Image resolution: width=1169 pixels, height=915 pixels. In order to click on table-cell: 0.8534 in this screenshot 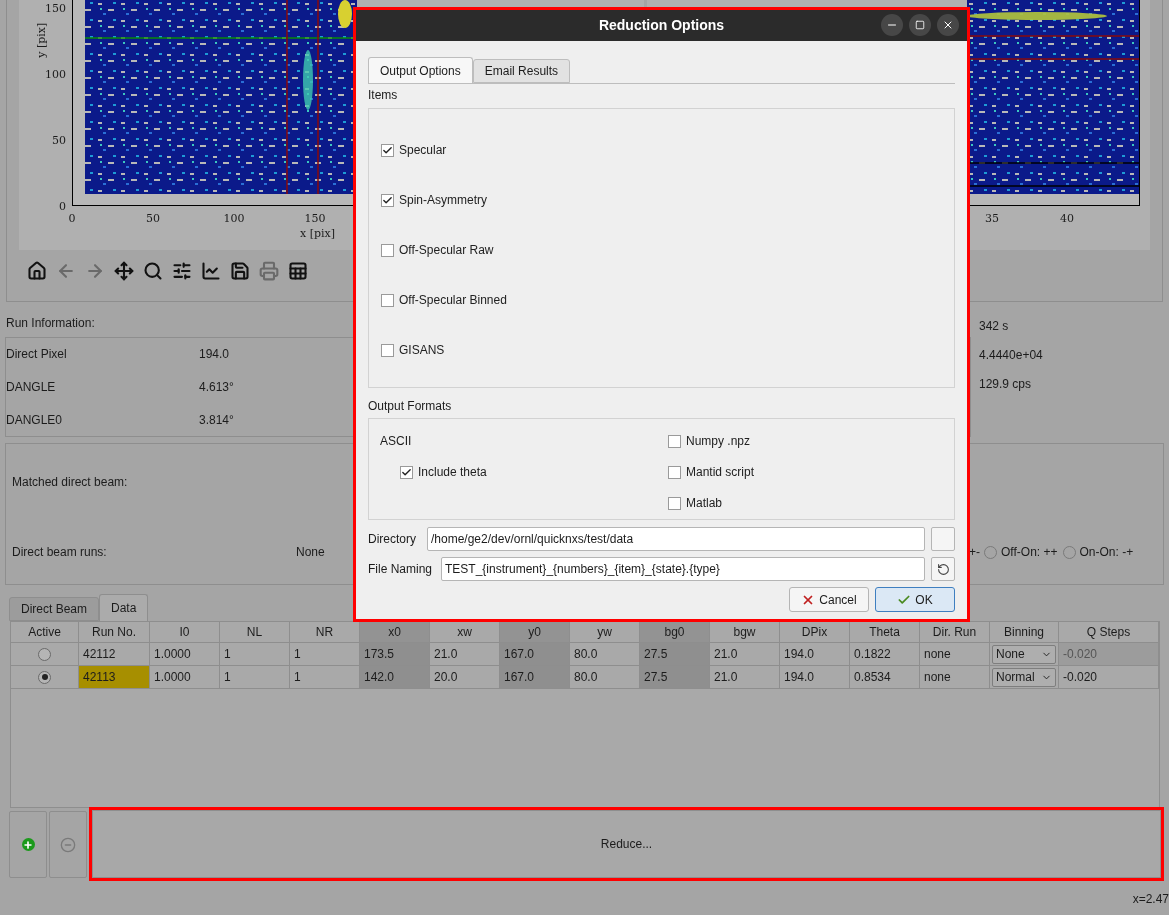, I will do `click(885, 677)`.